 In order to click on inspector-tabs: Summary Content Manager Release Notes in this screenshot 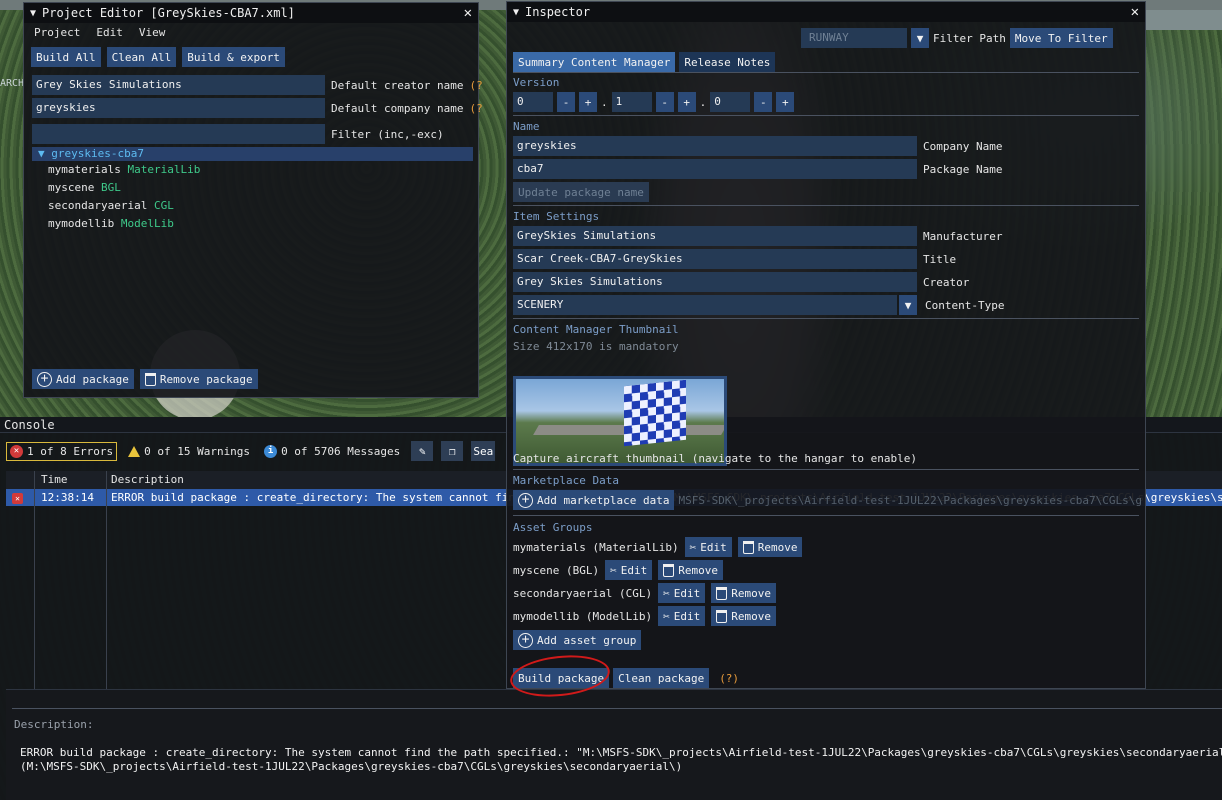, I will do `click(644, 62)`.